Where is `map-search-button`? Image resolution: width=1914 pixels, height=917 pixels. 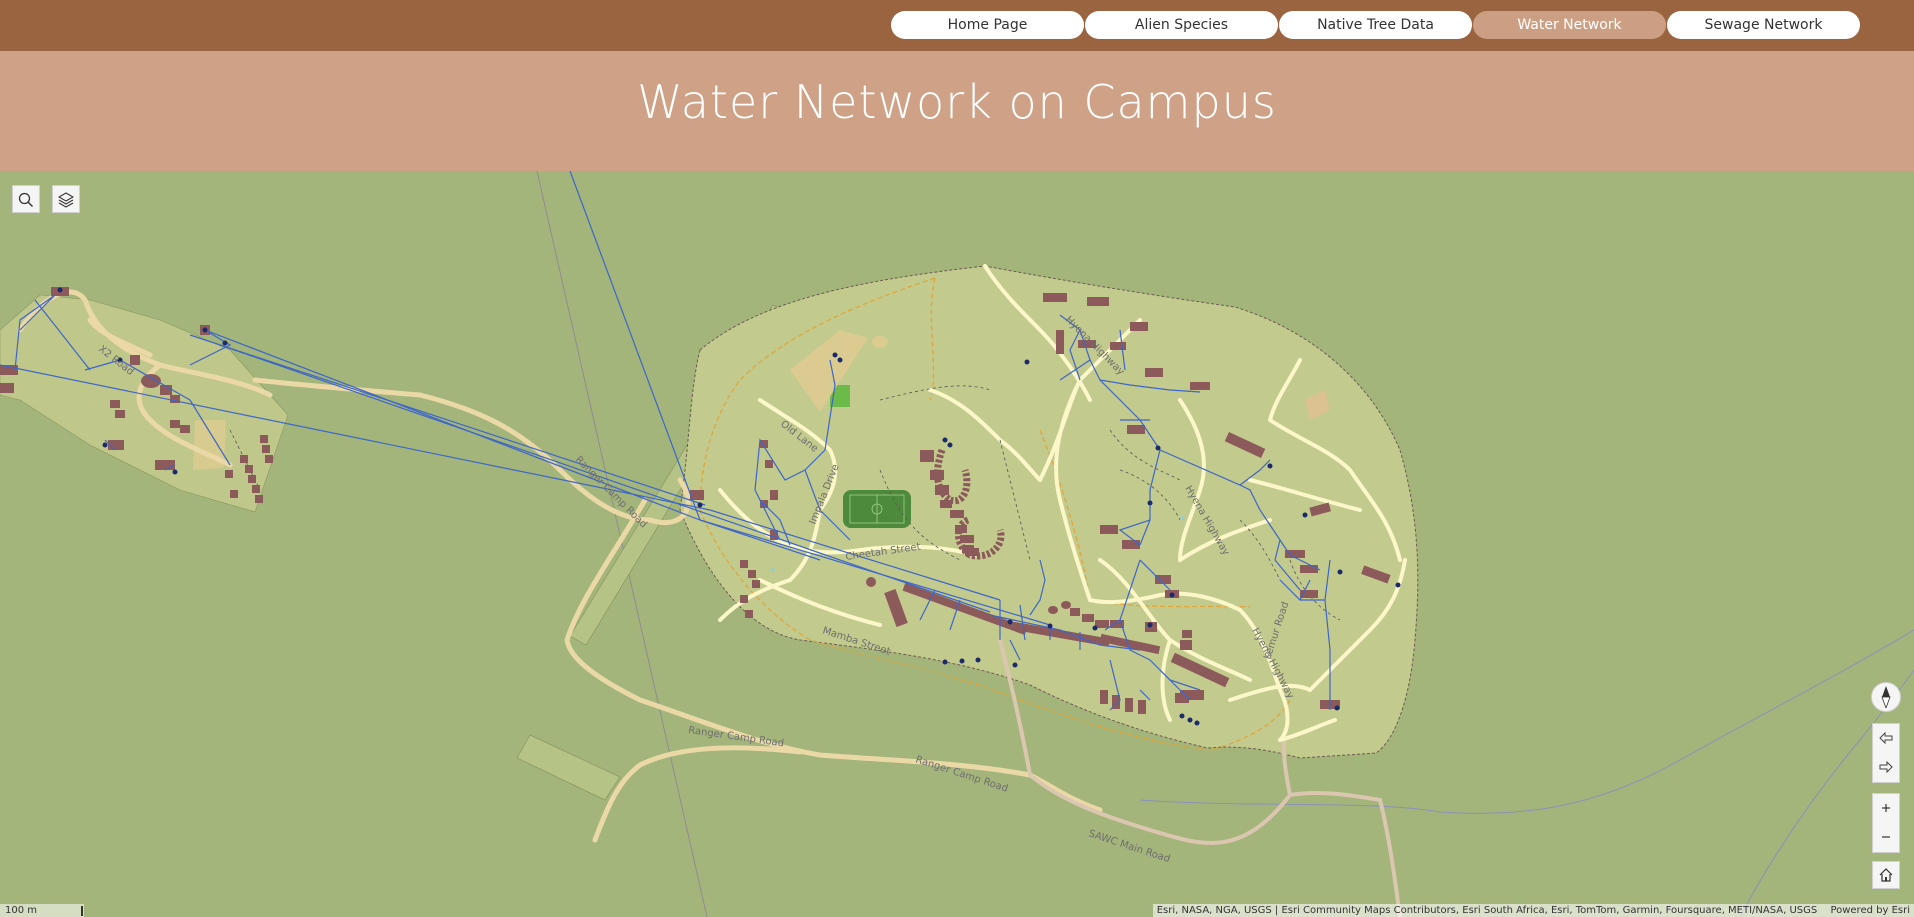
map-search-button is located at coordinates (26, 199).